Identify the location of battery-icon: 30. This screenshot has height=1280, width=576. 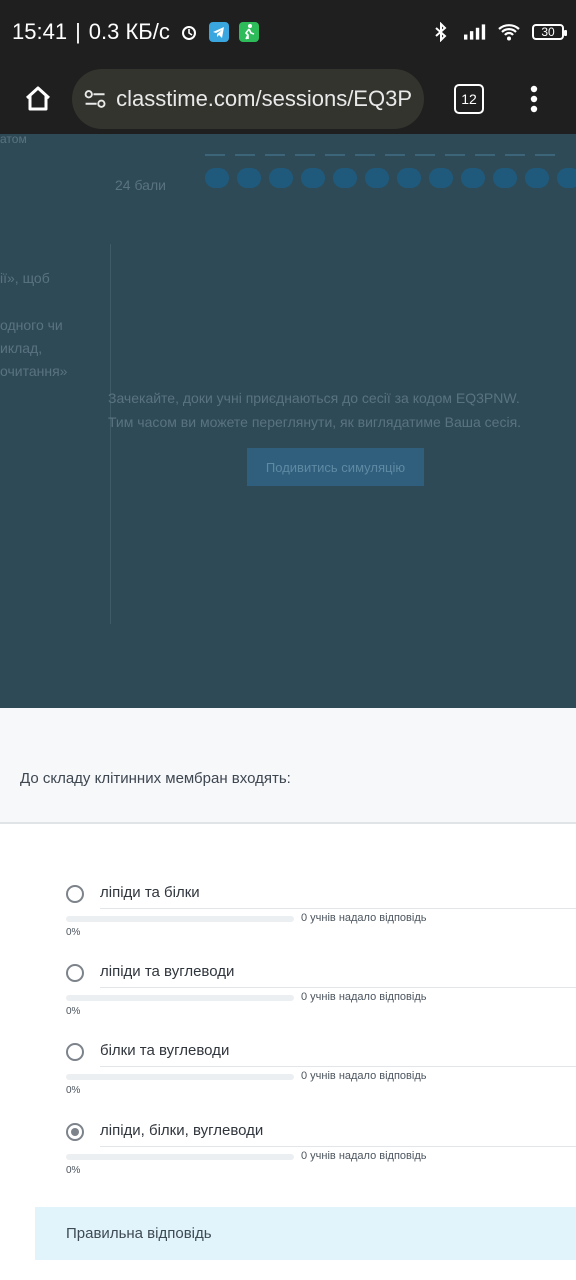
(549, 32).